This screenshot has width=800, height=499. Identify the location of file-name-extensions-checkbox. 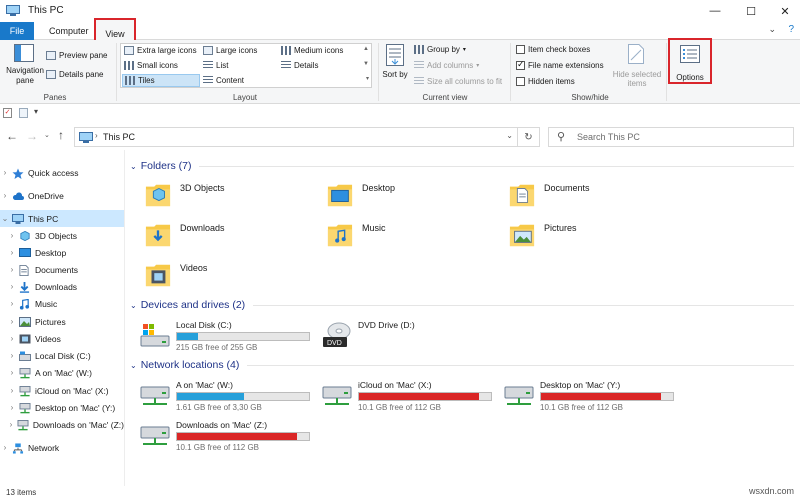
(520, 64).